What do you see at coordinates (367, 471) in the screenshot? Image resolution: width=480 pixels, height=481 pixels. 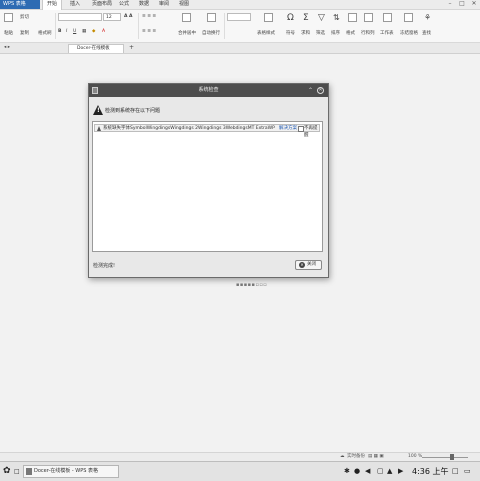 I see `volume-icon: ◀` at bounding box center [367, 471].